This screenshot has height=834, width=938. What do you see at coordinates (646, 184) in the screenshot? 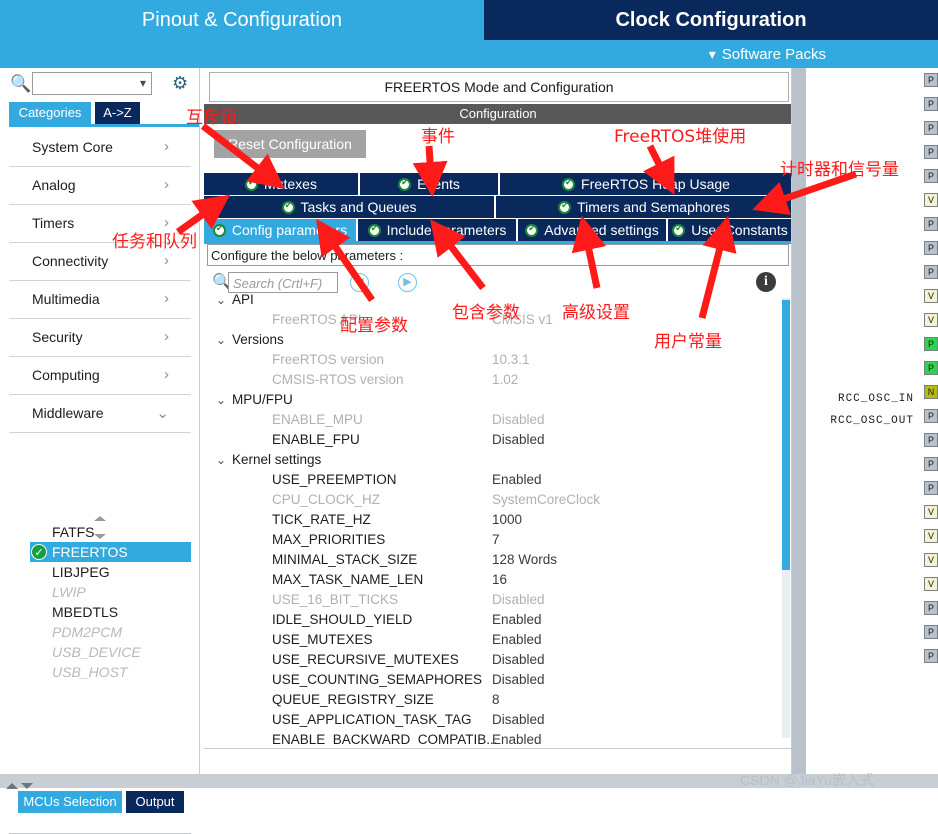
I see `tab-freertos-heap-usage: FreeRTOS Heap Usage` at bounding box center [646, 184].